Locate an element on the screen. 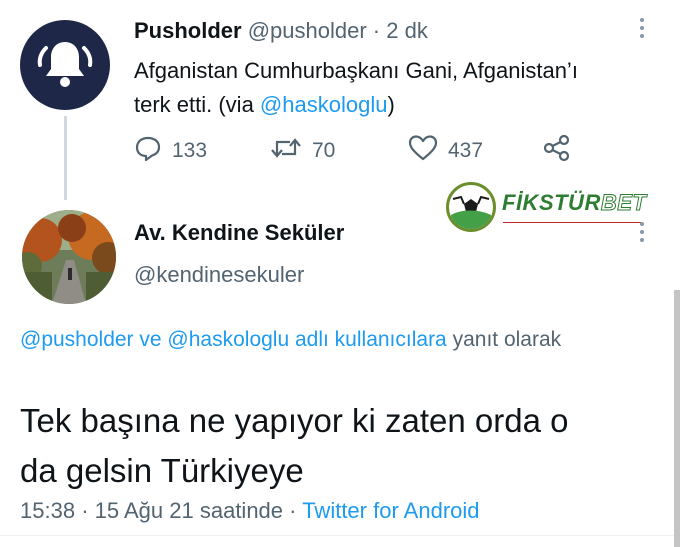 The image size is (680, 547). kendinesekuler-avatar is located at coordinates (69, 257).